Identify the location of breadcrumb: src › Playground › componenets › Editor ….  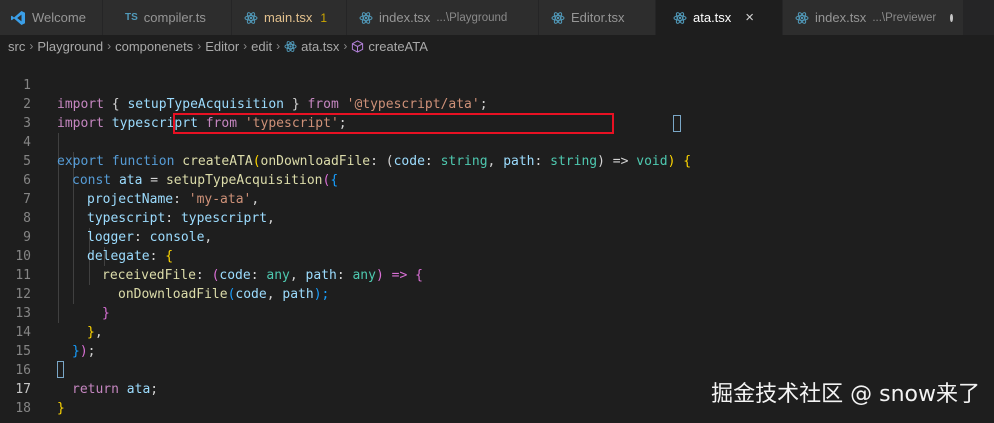
(497, 46).